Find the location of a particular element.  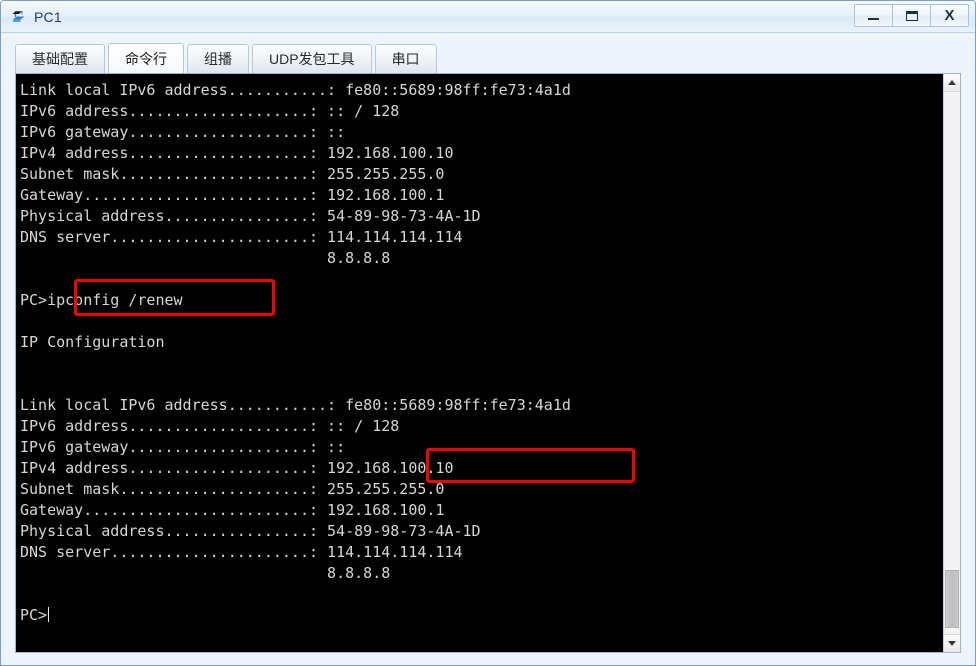

maximize-button is located at coordinates (911, 15).